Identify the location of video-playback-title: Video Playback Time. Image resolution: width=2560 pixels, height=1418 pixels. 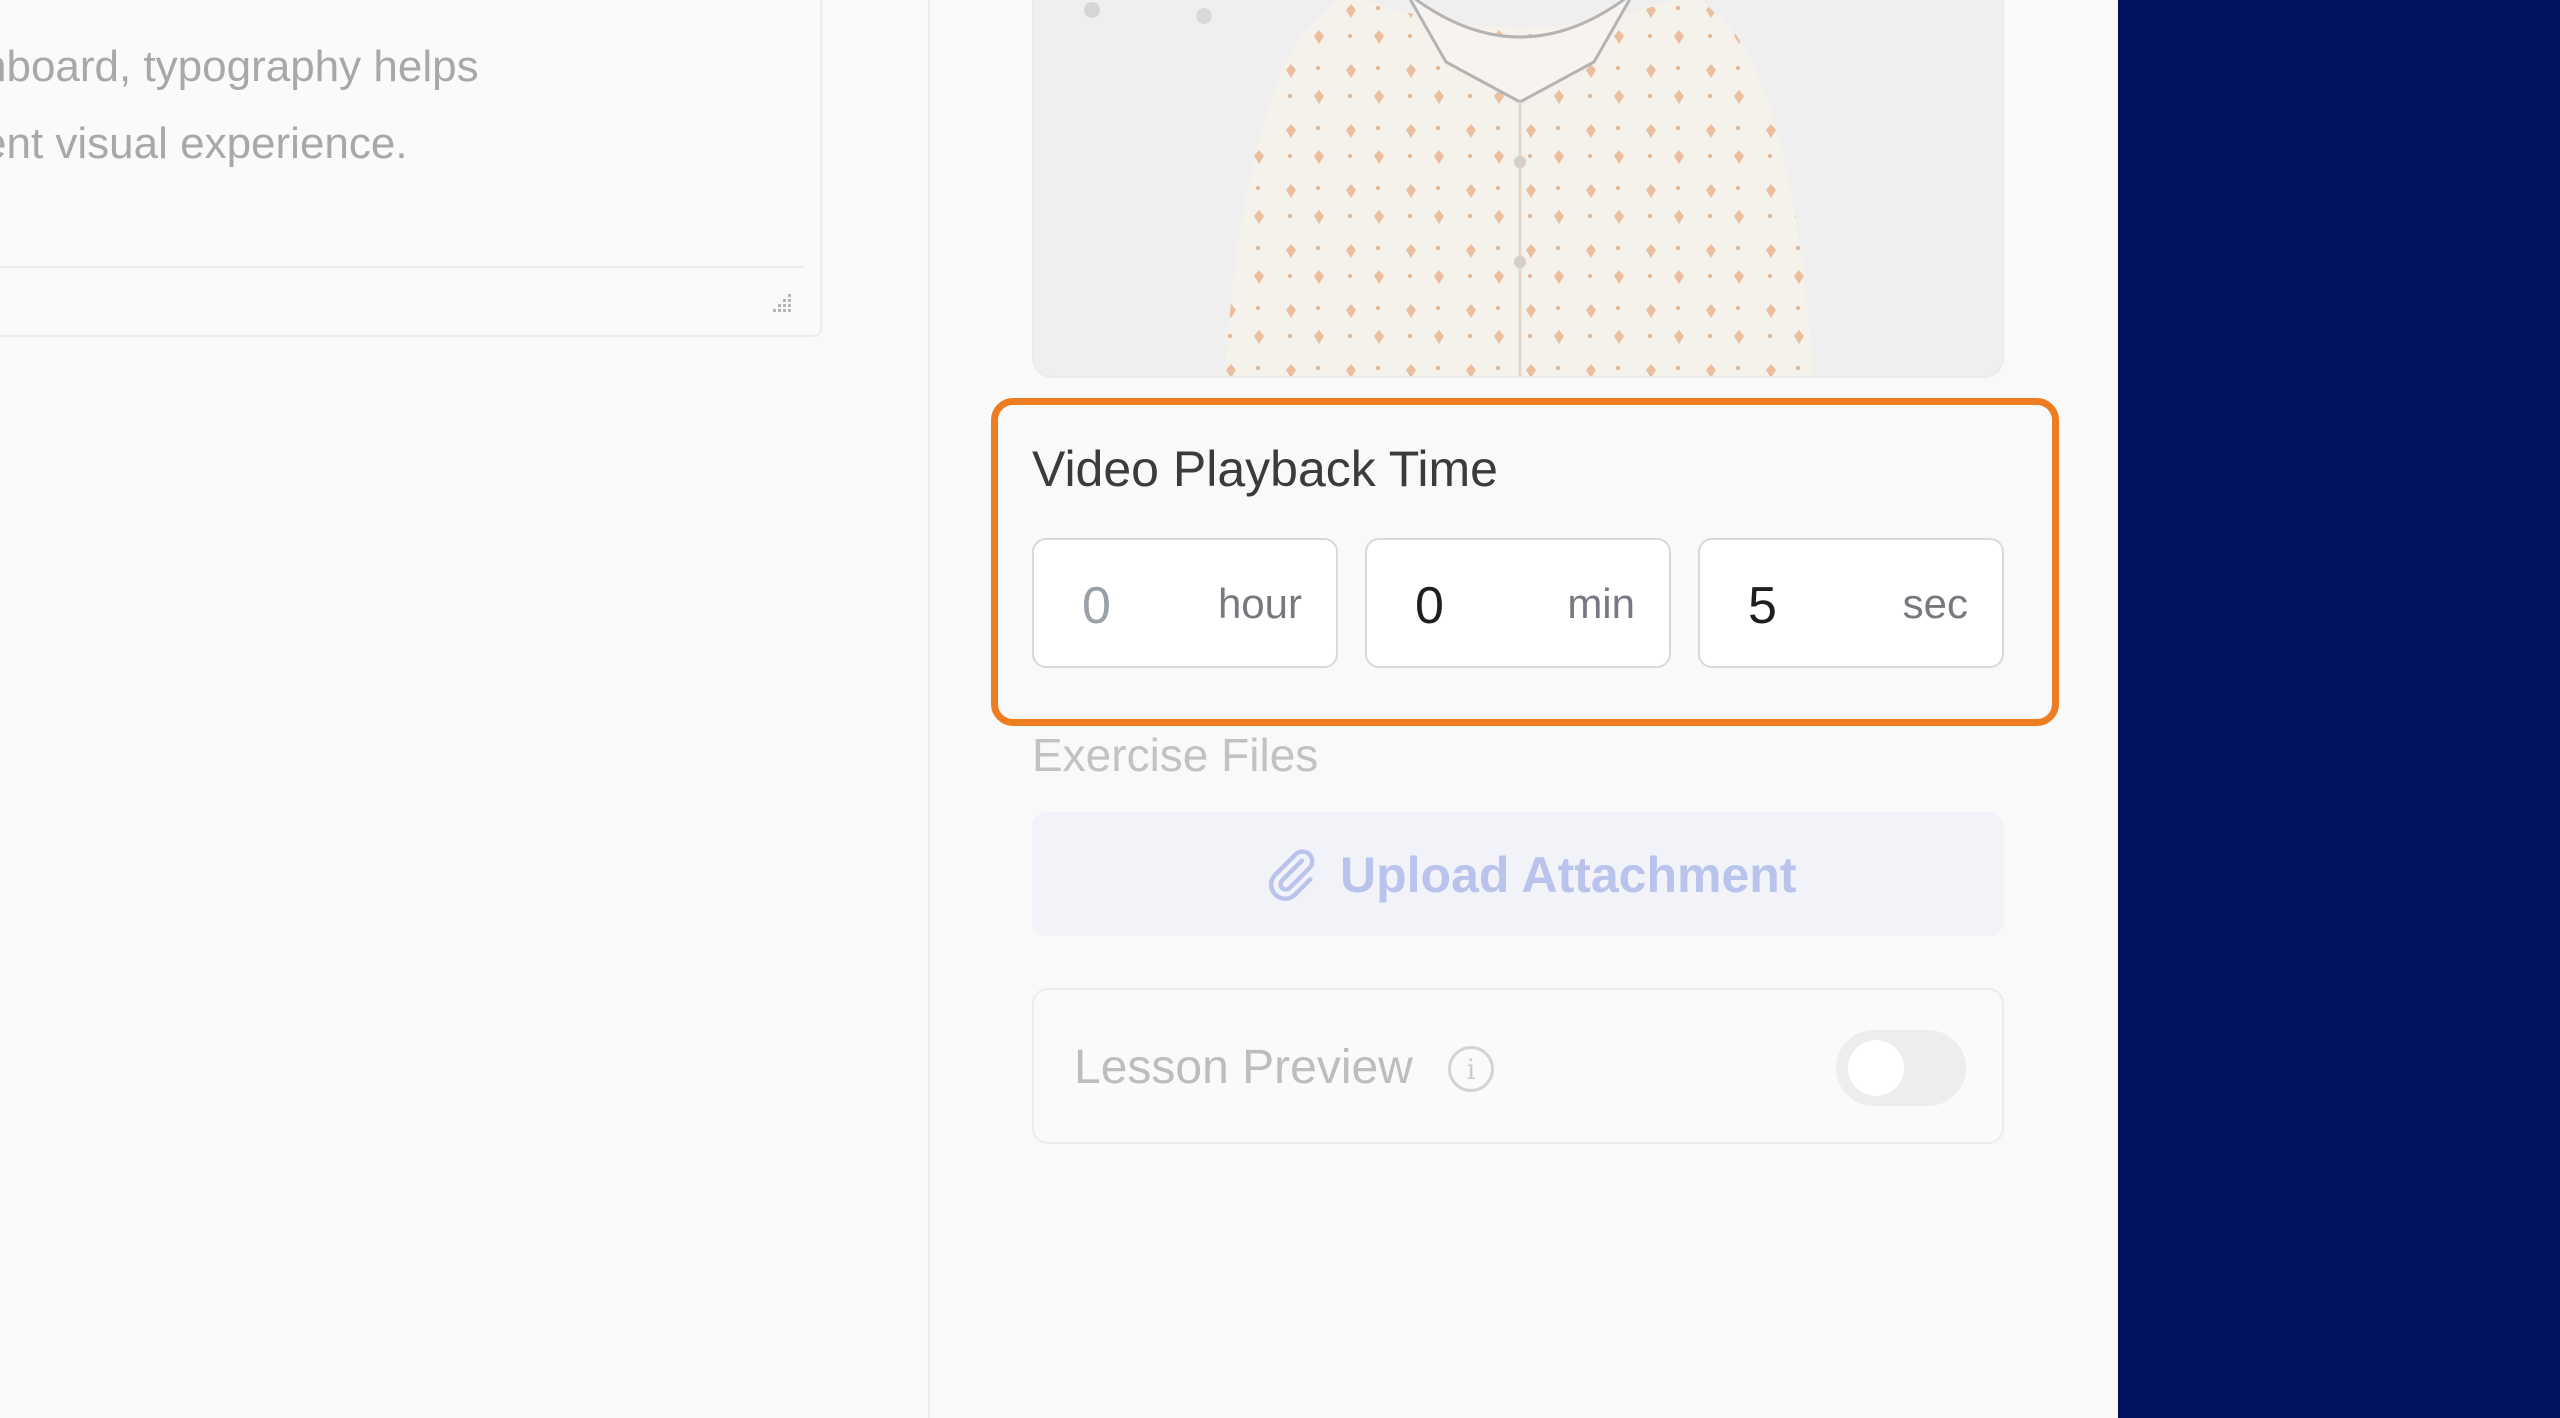
(1265, 469).